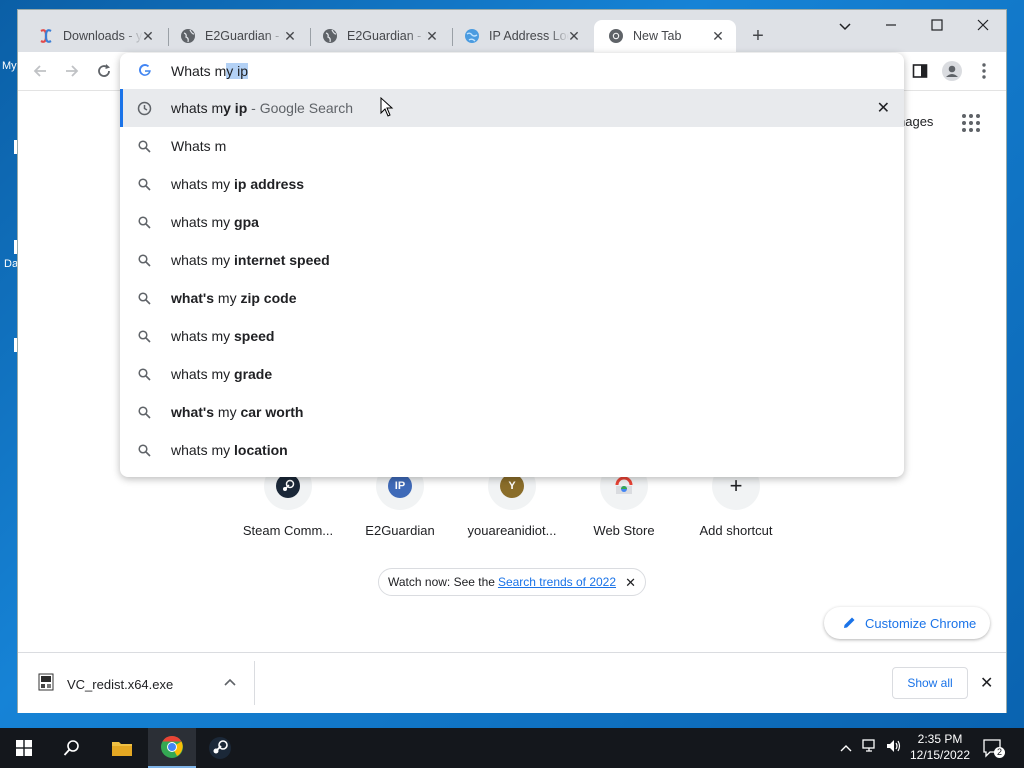  Describe the element at coordinates (512, 374) in the screenshot. I see `suggestion-row: whats my grade` at that location.